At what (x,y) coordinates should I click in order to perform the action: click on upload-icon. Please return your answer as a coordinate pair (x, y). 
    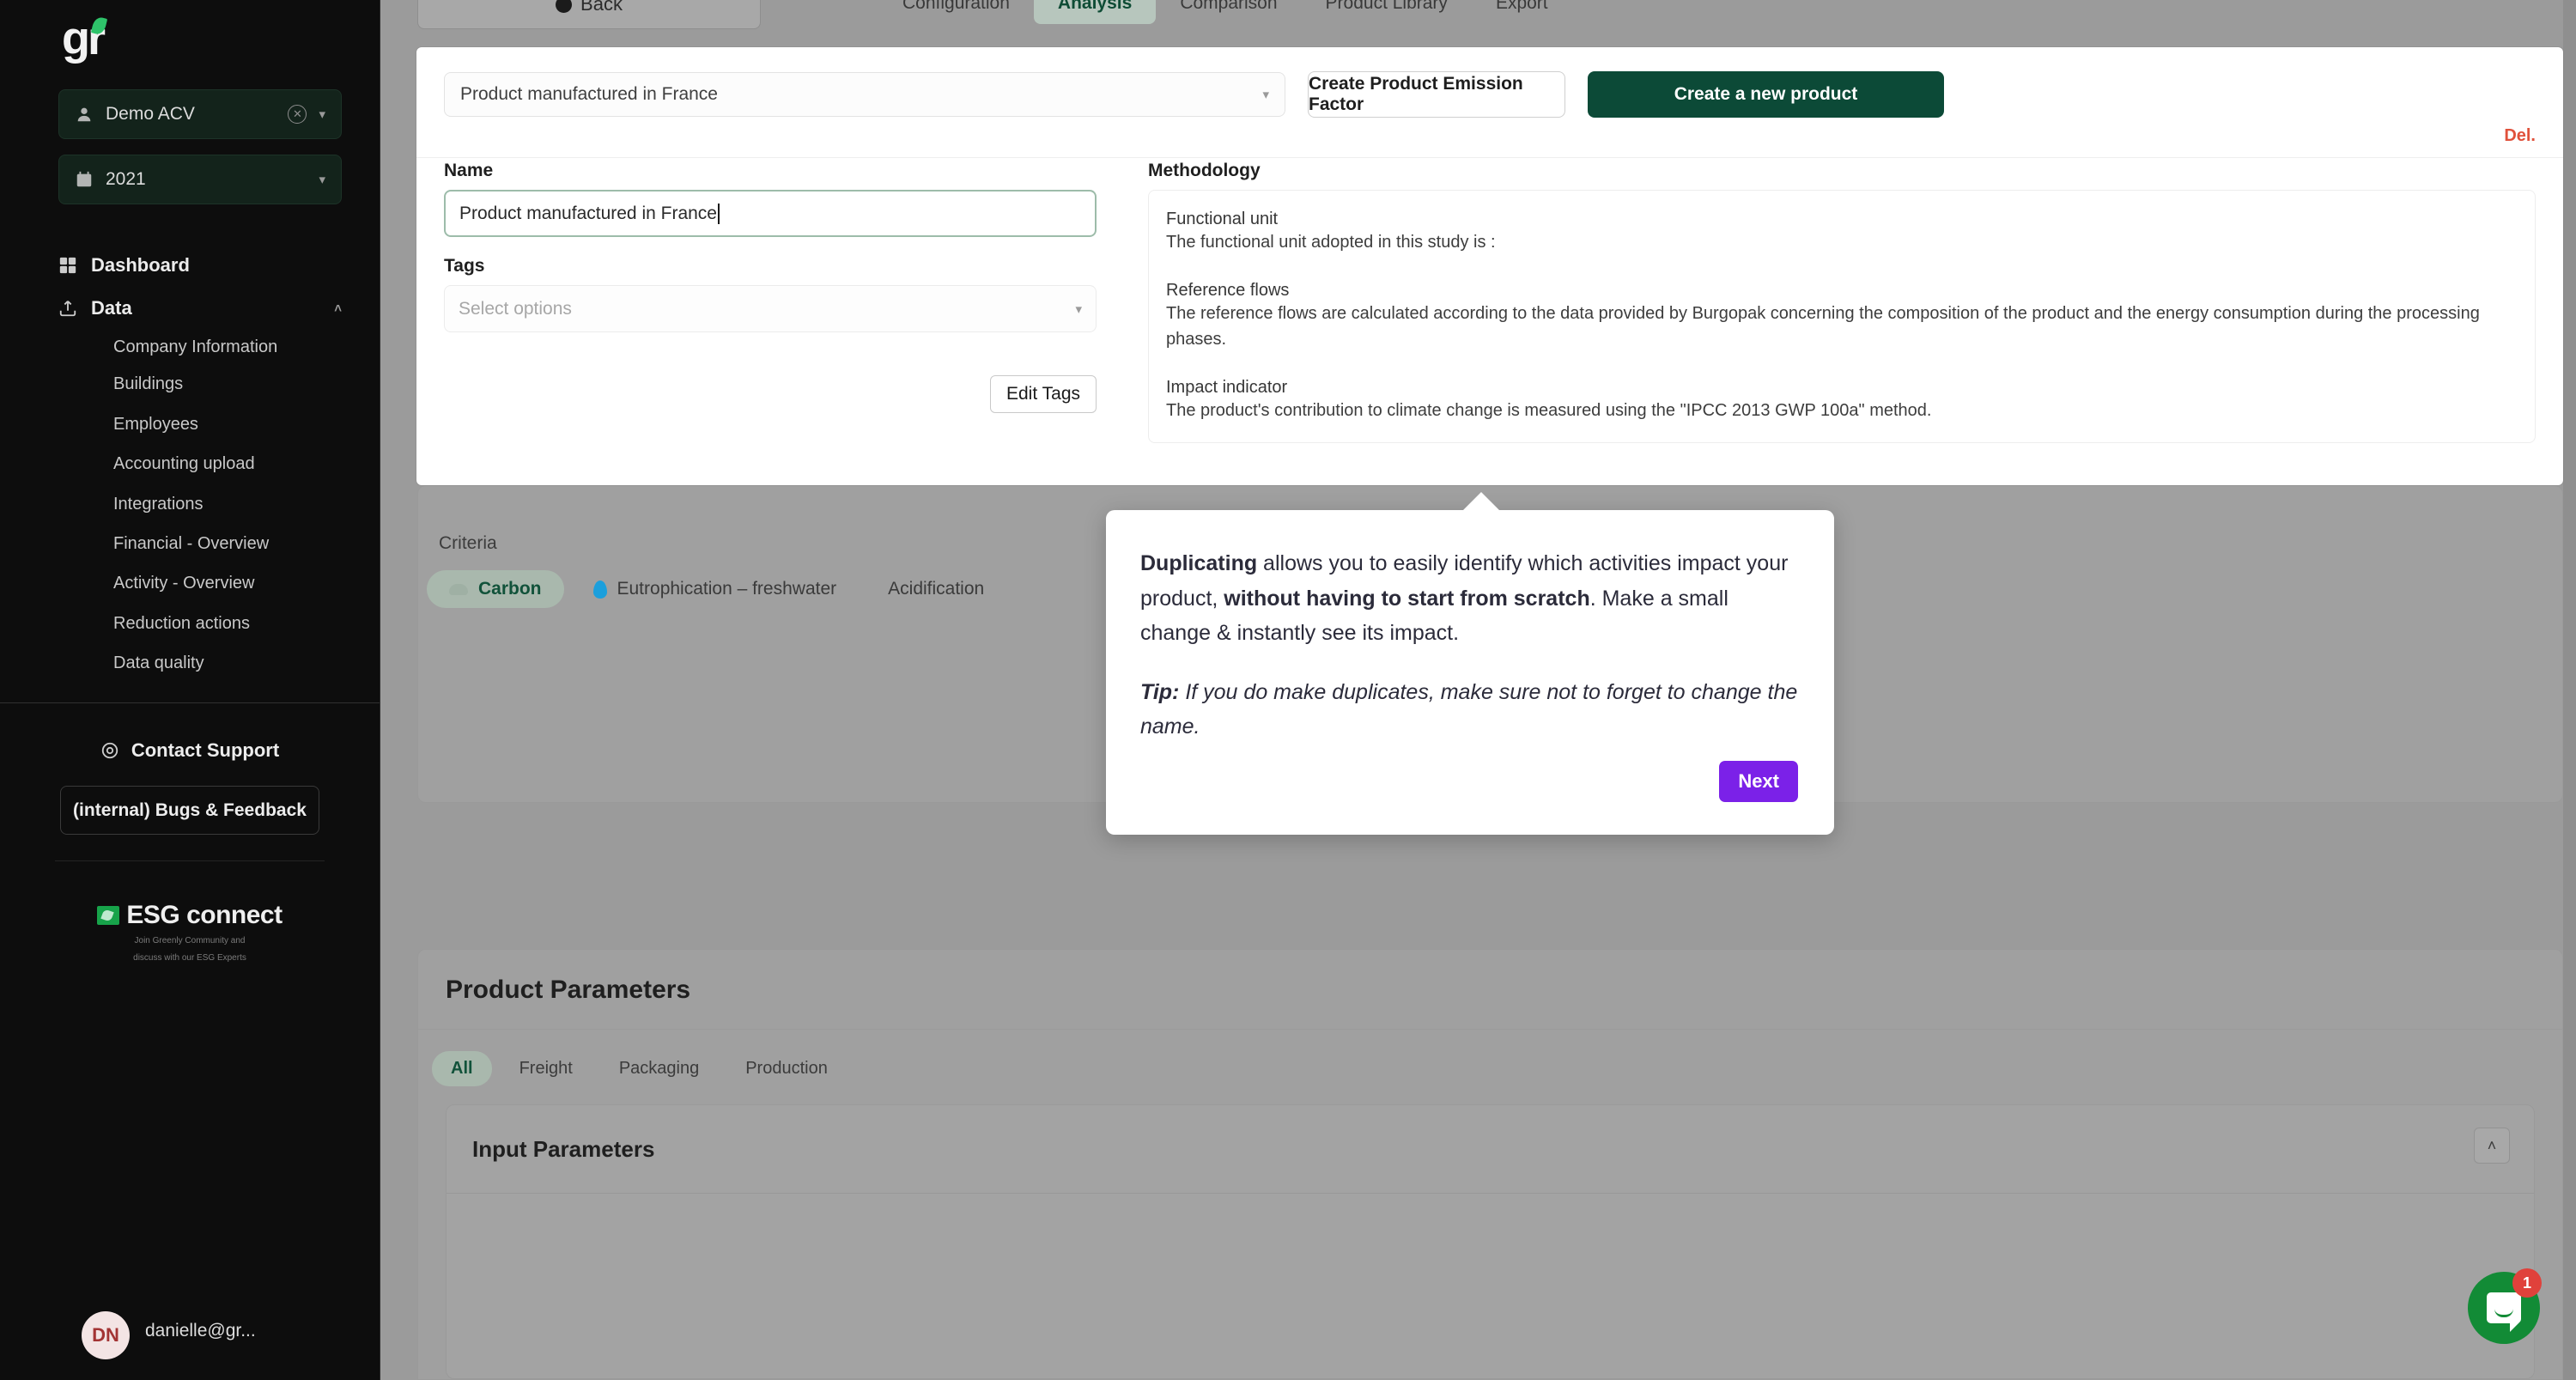
    Looking at the image, I should click on (67, 309).